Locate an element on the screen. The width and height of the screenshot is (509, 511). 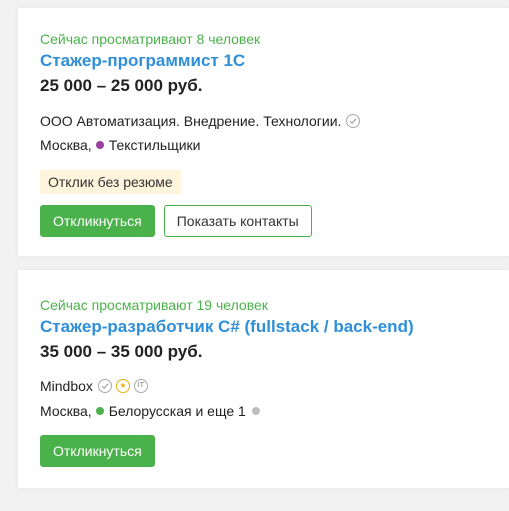
no-resume-response-badge: Отклик без резюме is located at coordinates (110, 182).